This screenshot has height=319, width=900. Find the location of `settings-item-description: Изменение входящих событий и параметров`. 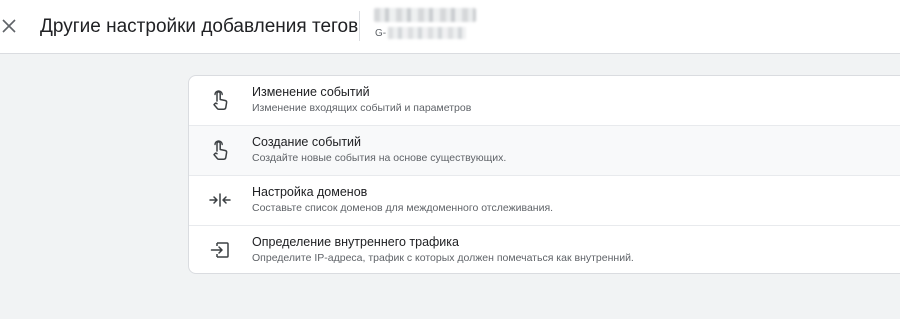

settings-item-description: Изменение входящих событий и параметров is located at coordinates (362, 108).